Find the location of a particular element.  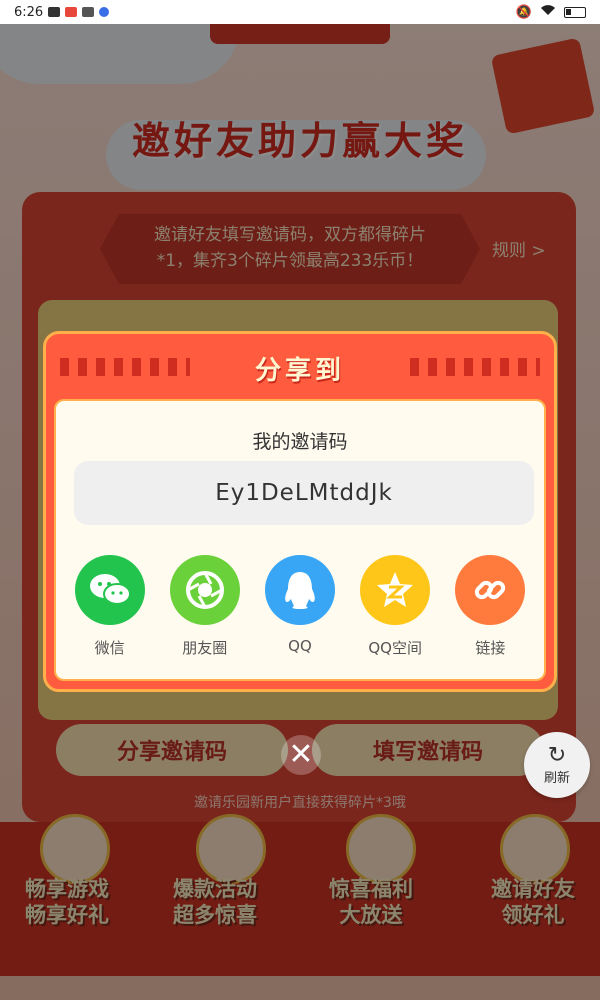

share-targets: 微信 朋友圈 QQ QQ空间 链接 is located at coordinates (300, 606).